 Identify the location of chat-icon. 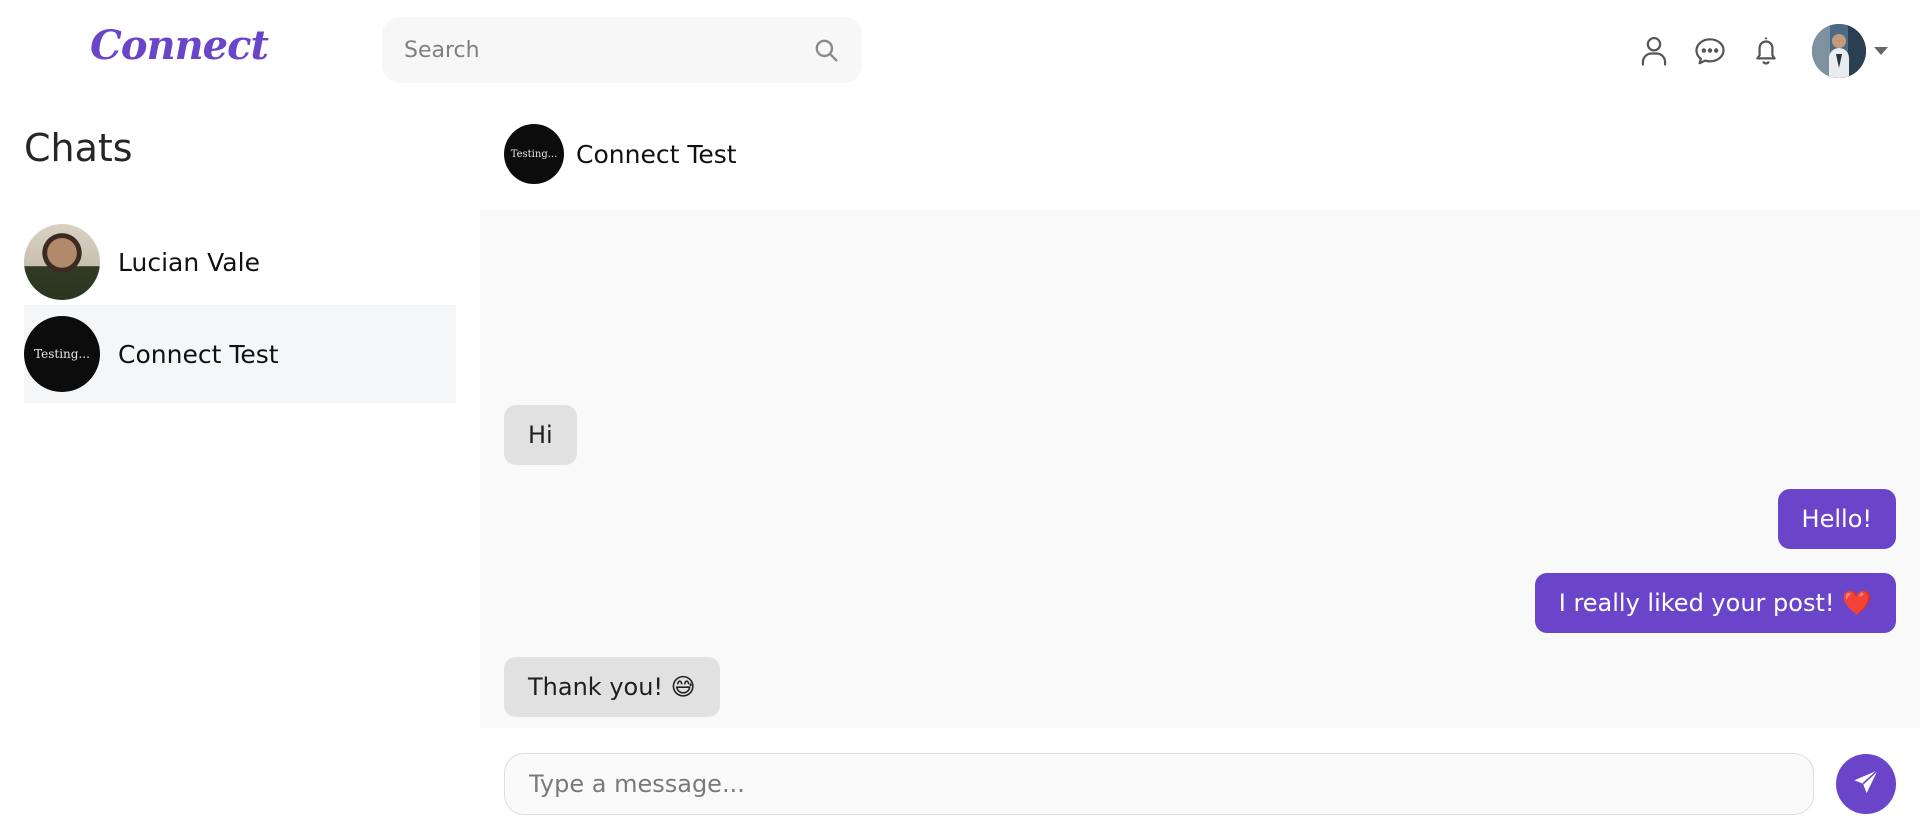
(1710, 51).